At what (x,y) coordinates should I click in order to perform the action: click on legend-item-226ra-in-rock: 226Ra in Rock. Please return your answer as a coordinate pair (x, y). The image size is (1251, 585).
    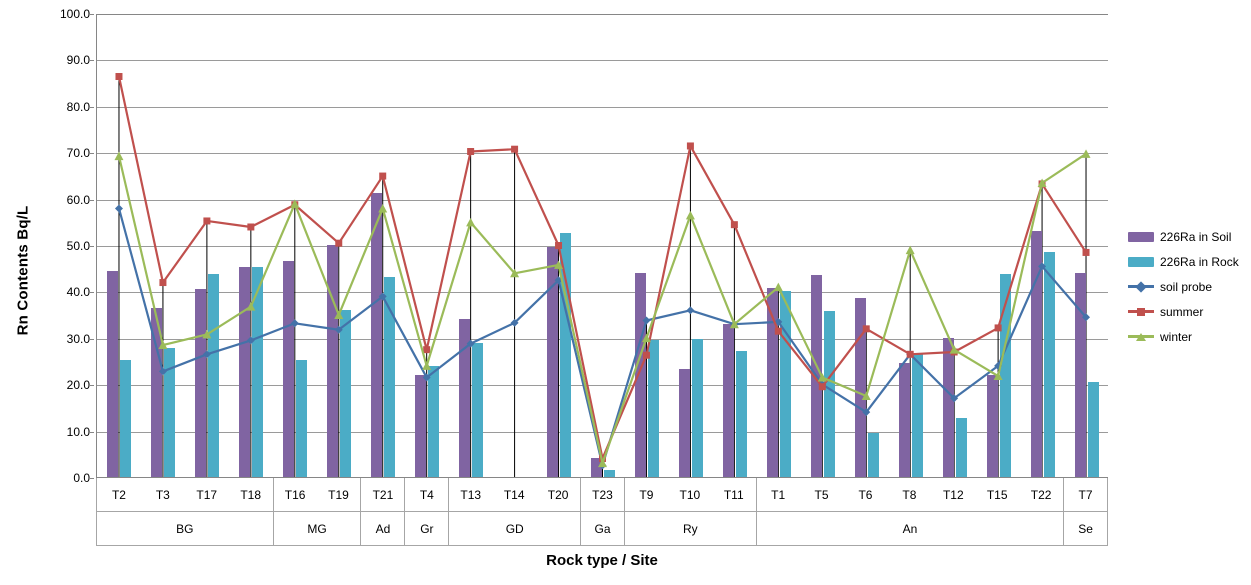
    Looking at the image, I should click on (1187, 261).